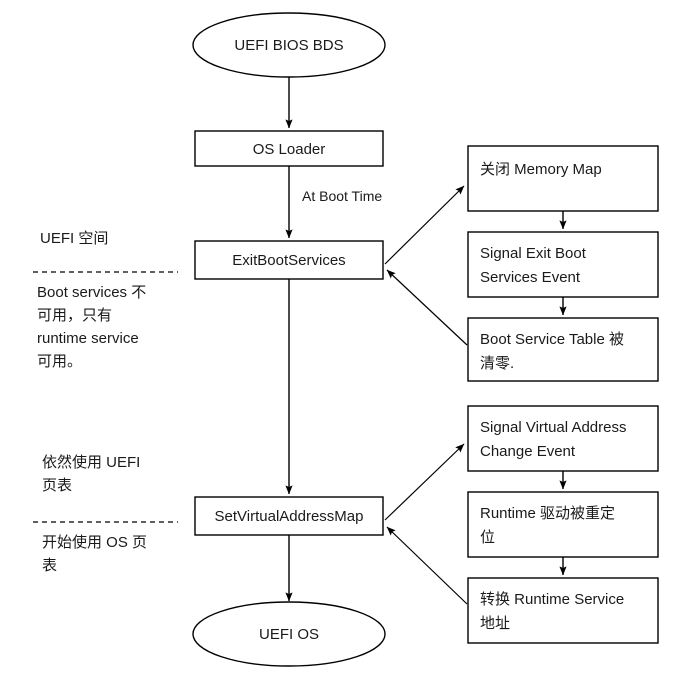 The width and height of the screenshot is (698, 694). I want to click on node-setvirtualaddressmap-label: SetVirtualAddressMap, so click(289, 516).